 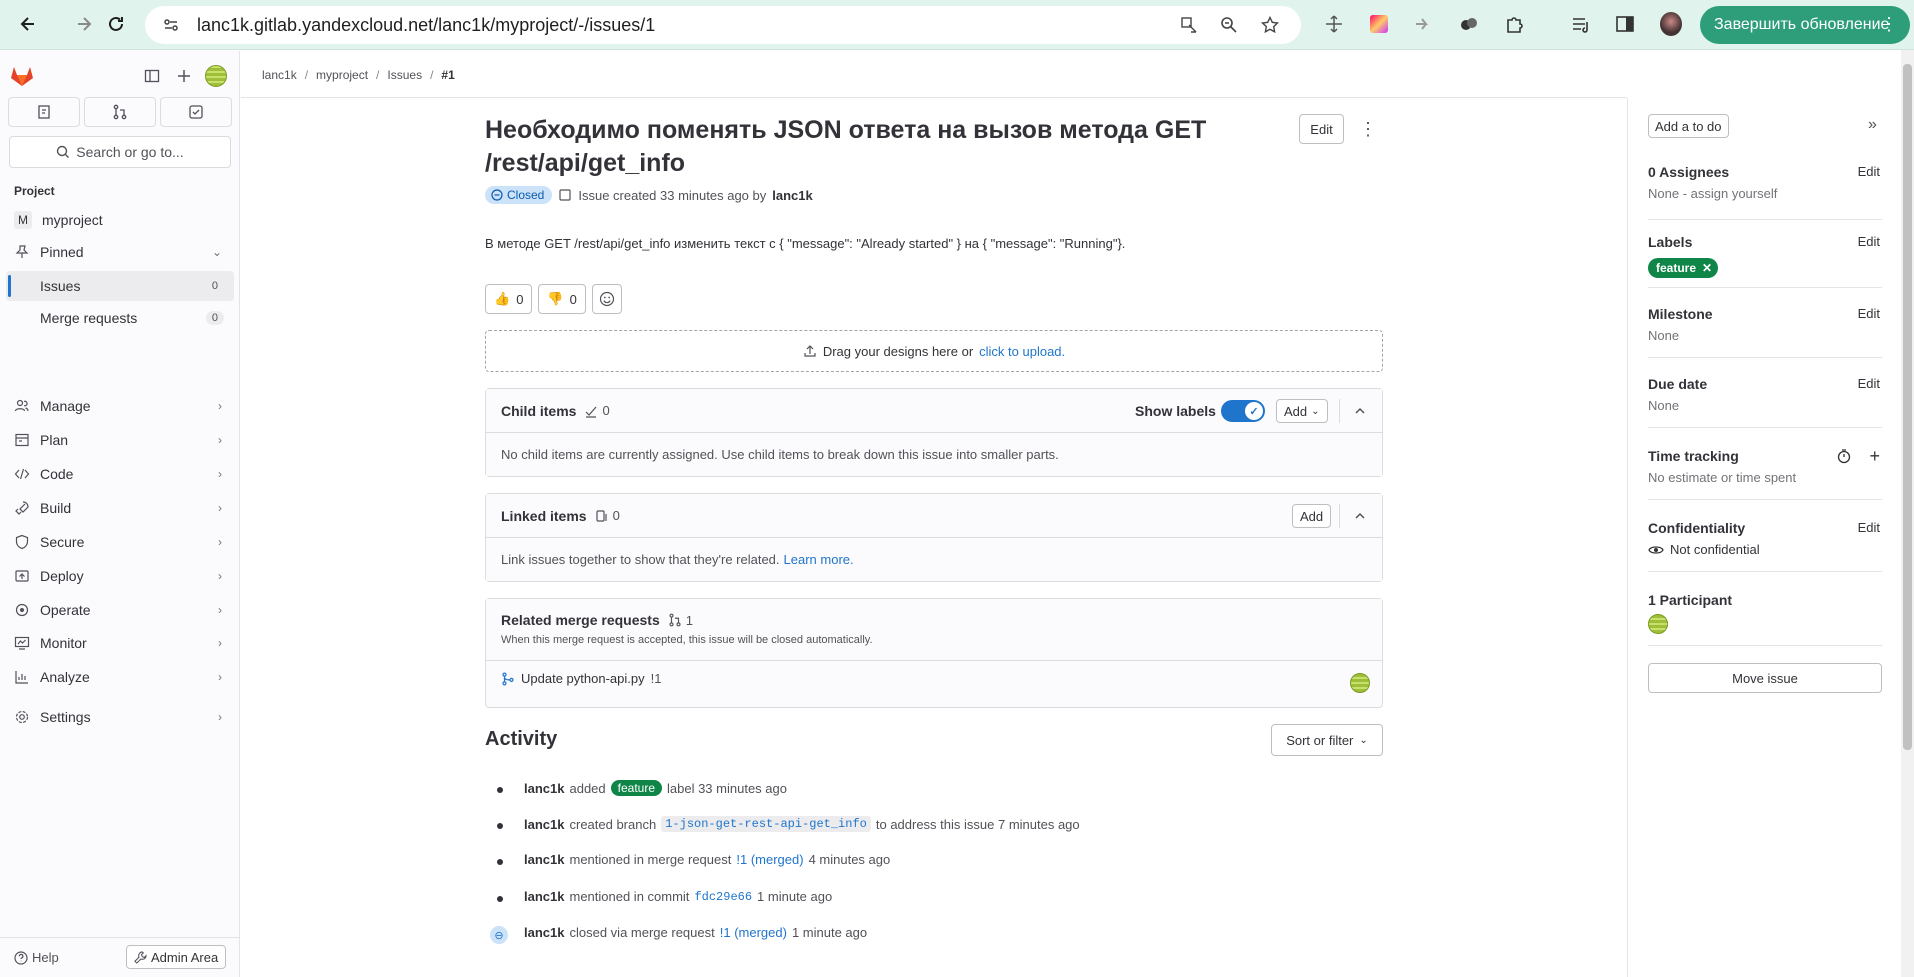 What do you see at coordinates (1321, 129) in the screenshot?
I see `edit-issue-button: Edit` at bounding box center [1321, 129].